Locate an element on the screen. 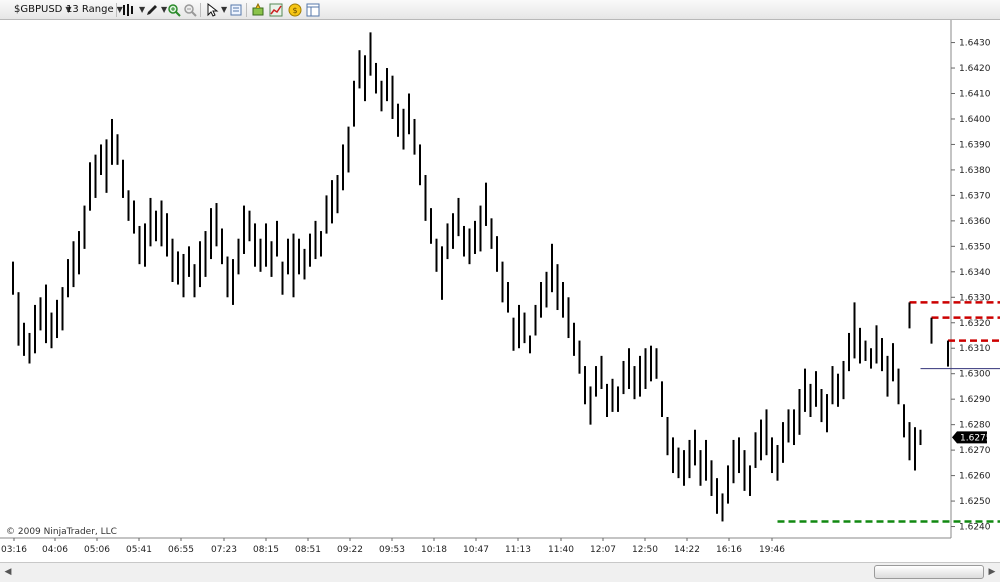 The height and width of the screenshot is (582, 1000). price-tick-label: 1.6310 is located at coordinates (975, 349).